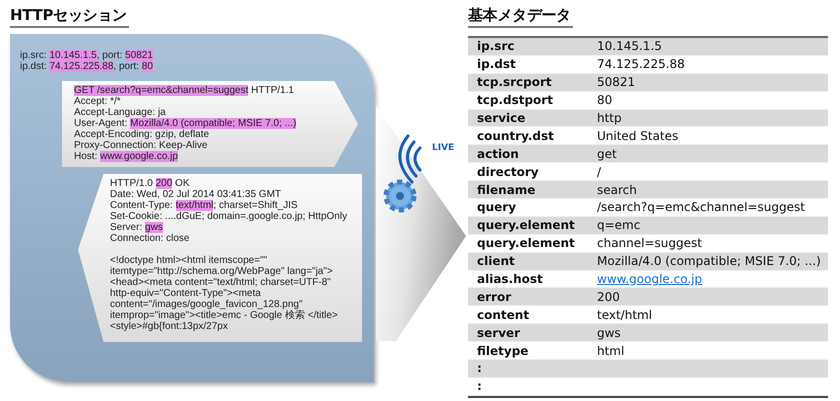  I want to click on response-line: Set-Cookie: ....dGuE; domain=.google.co.jp; HttpOnly, so click(229, 216).